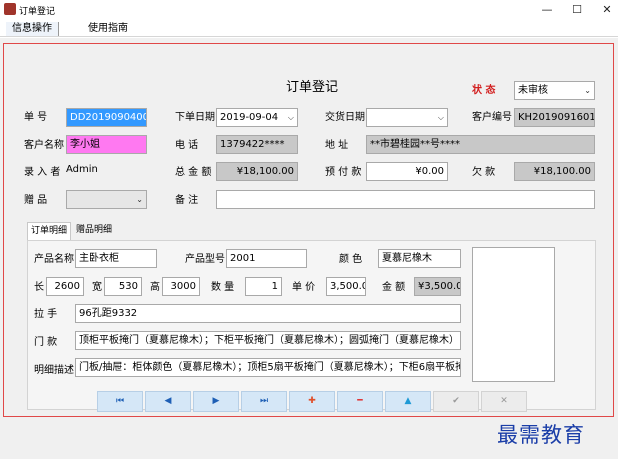 The height and width of the screenshot is (459, 618). Describe the element at coordinates (49, 231) in the screenshot. I see `tab-order-details: 订单明细` at that location.